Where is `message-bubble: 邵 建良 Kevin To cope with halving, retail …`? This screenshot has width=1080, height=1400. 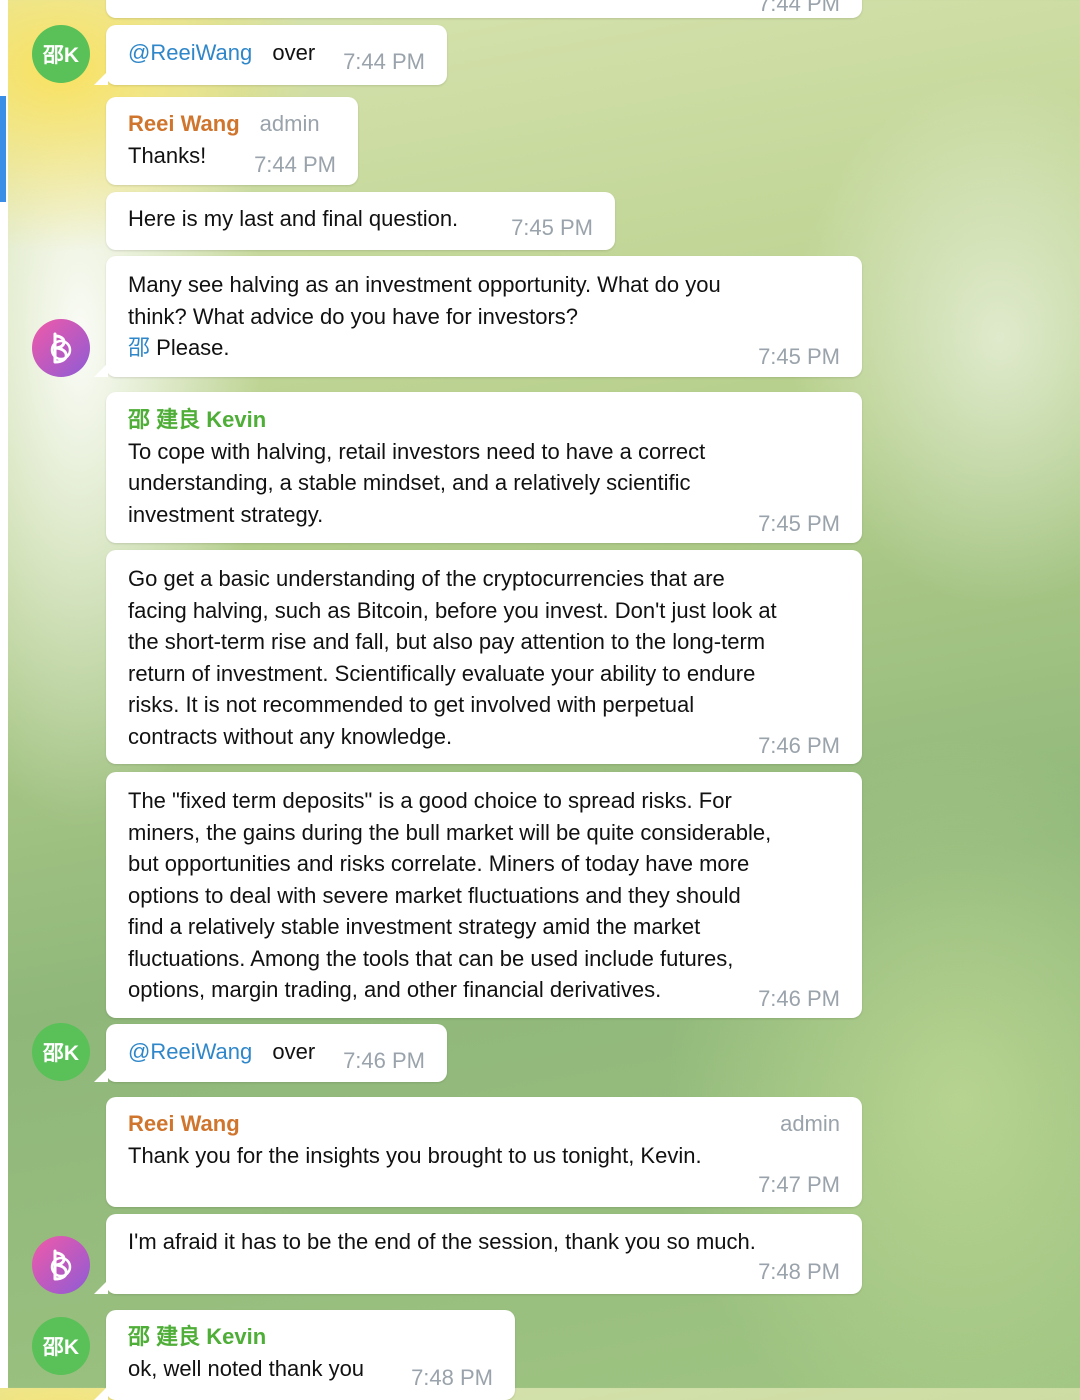
message-bubble: 邵 建良 Kevin To cope with halving, retail … is located at coordinates (484, 467).